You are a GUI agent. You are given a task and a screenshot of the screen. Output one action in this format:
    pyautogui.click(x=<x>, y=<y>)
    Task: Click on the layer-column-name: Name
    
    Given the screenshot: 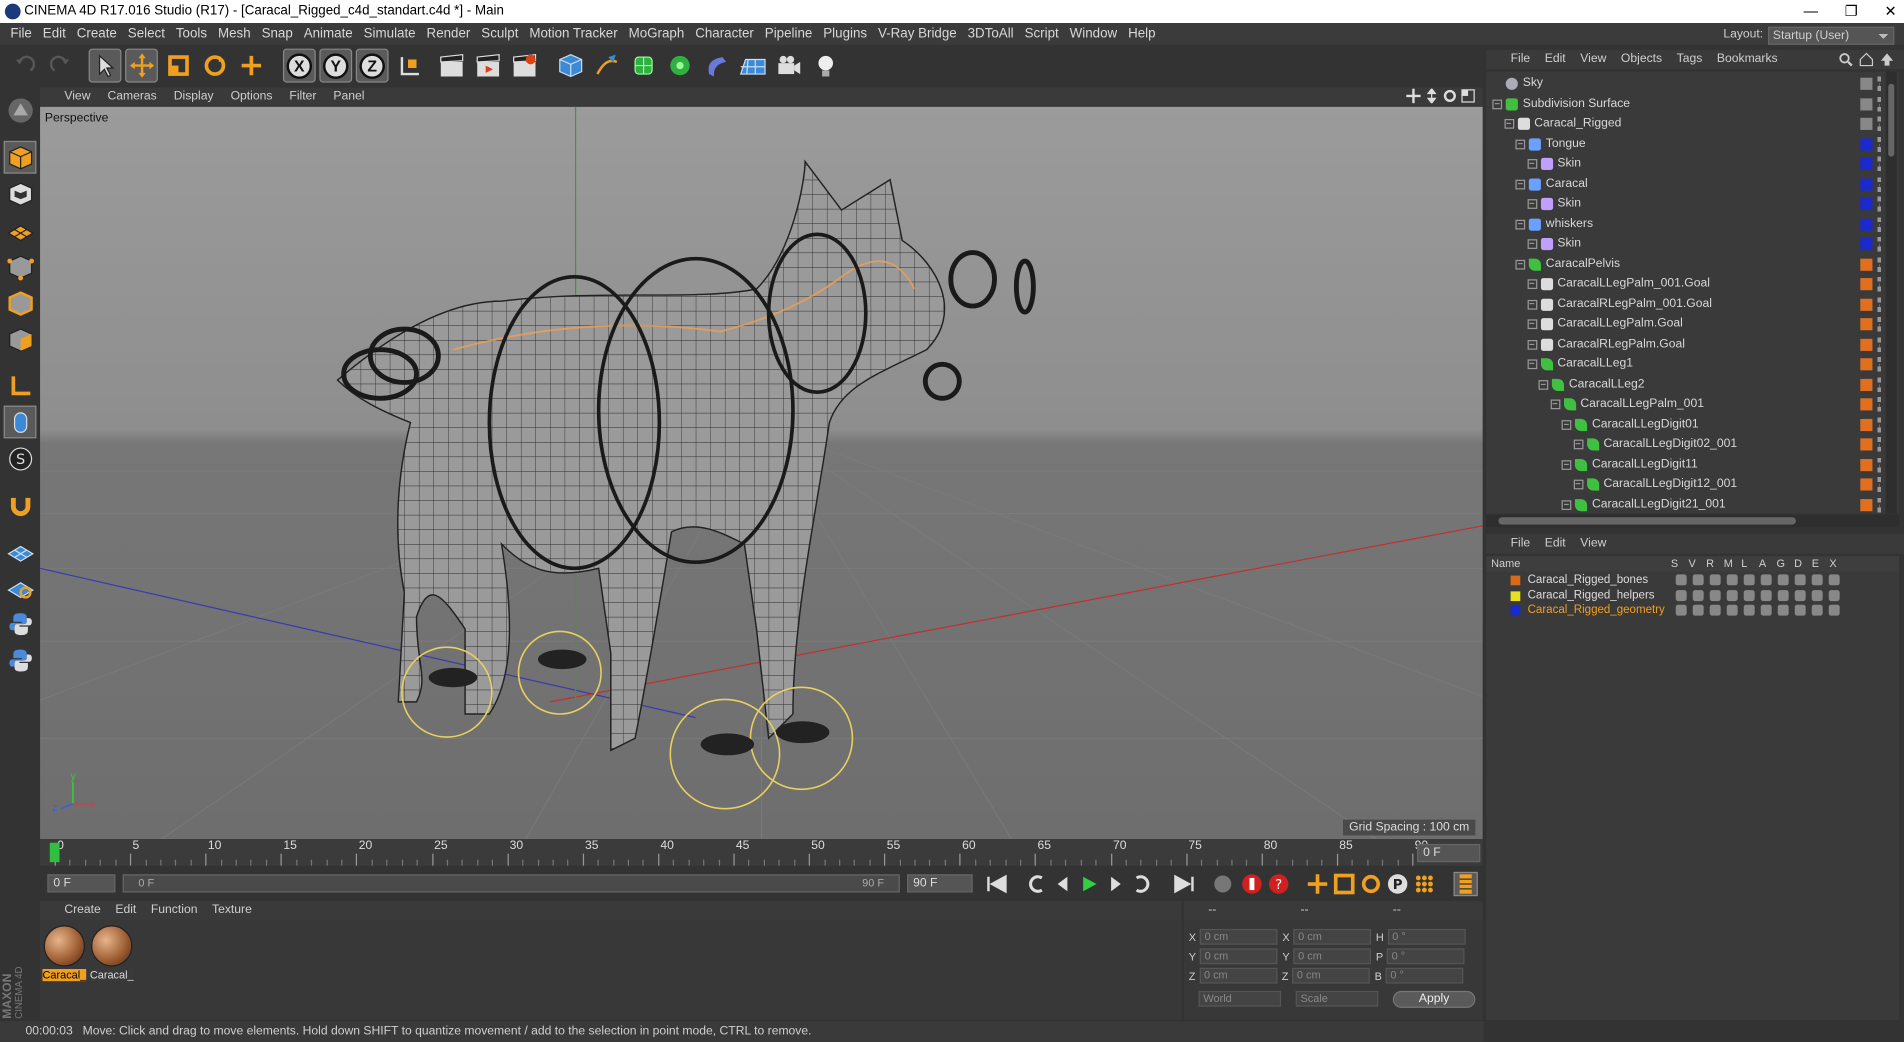 What is the action you would take?
    pyautogui.click(x=1505, y=564)
    